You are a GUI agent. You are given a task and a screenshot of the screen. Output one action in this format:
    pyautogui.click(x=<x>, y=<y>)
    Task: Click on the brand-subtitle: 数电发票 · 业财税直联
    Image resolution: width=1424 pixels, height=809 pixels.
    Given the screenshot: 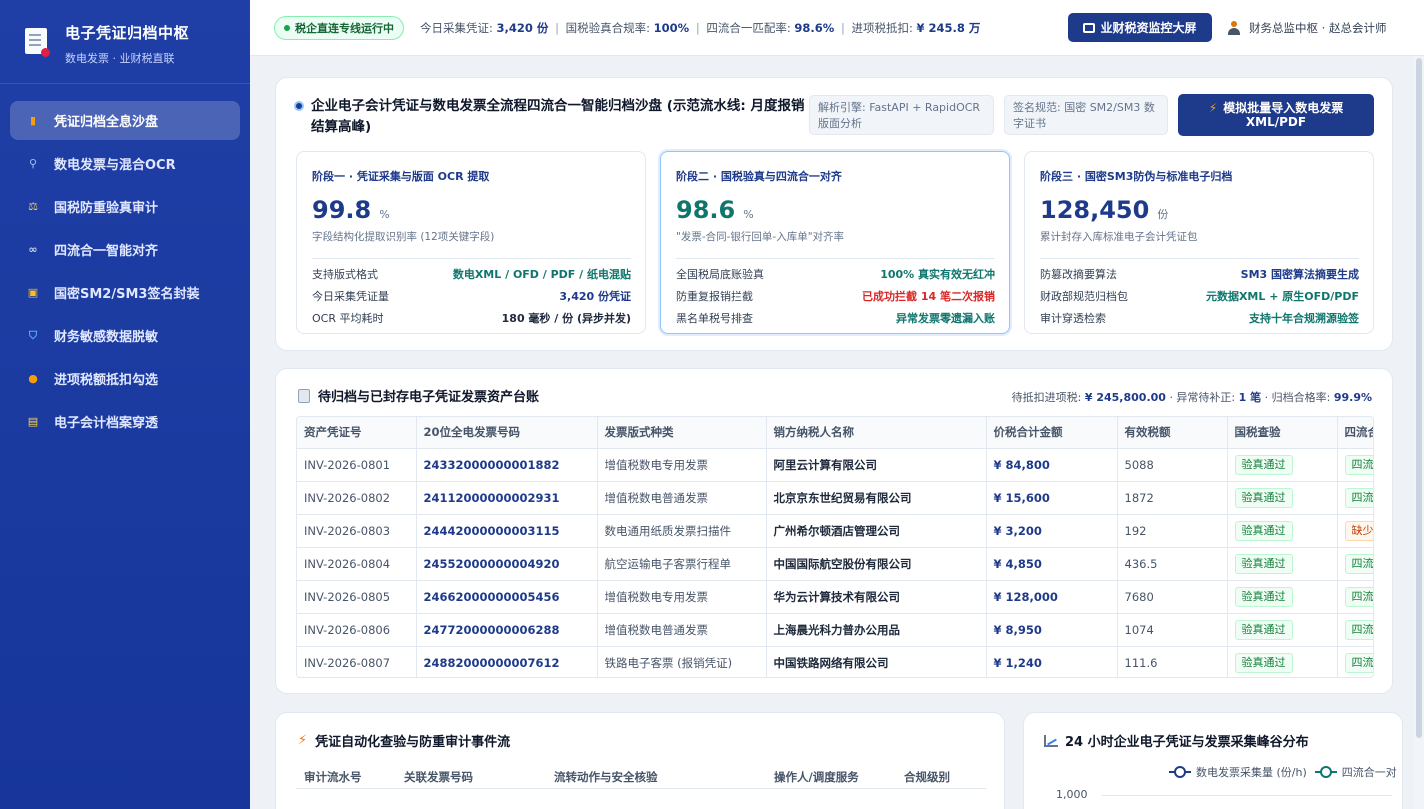 What is the action you would take?
    pyautogui.click(x=120, y=58)
    